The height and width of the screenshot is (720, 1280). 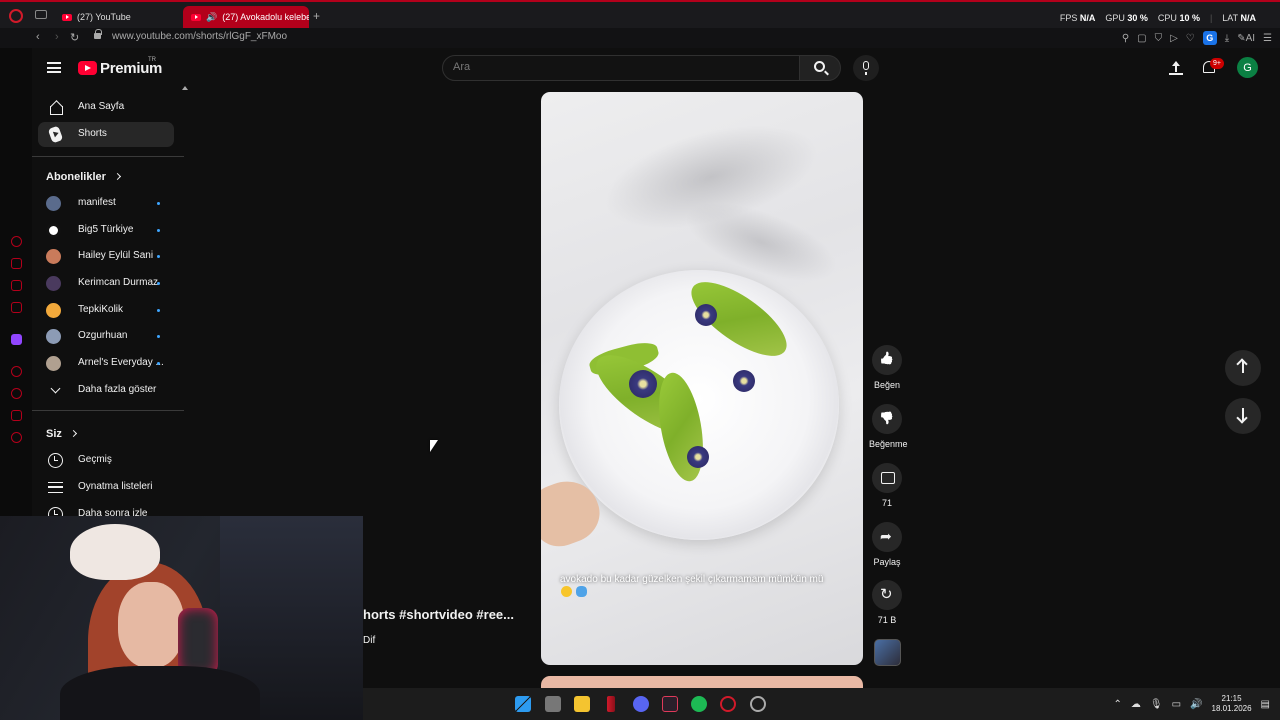 What do you see at coordinates (1196, 704) in the screenshot?
I see `volume-icon: 🔊` at bounding box center [1196, 704].